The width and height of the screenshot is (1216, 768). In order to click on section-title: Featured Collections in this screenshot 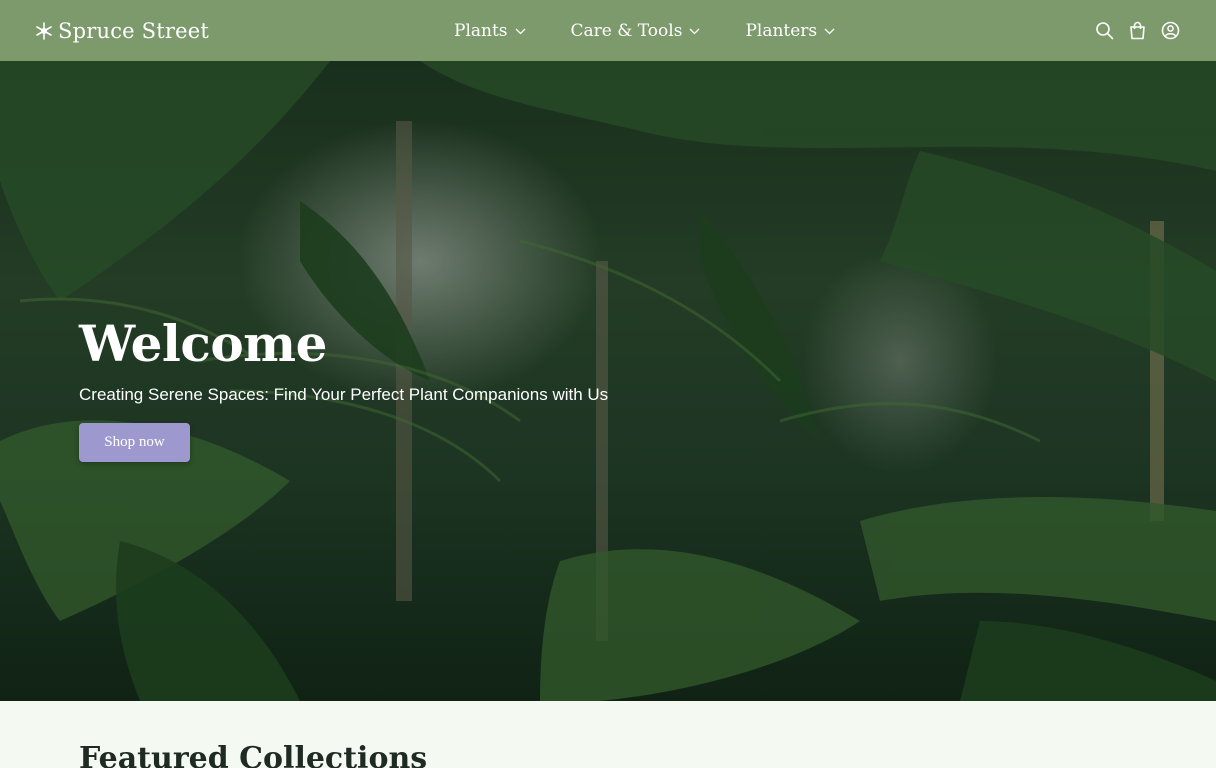, I will do `click(253, 754)`.